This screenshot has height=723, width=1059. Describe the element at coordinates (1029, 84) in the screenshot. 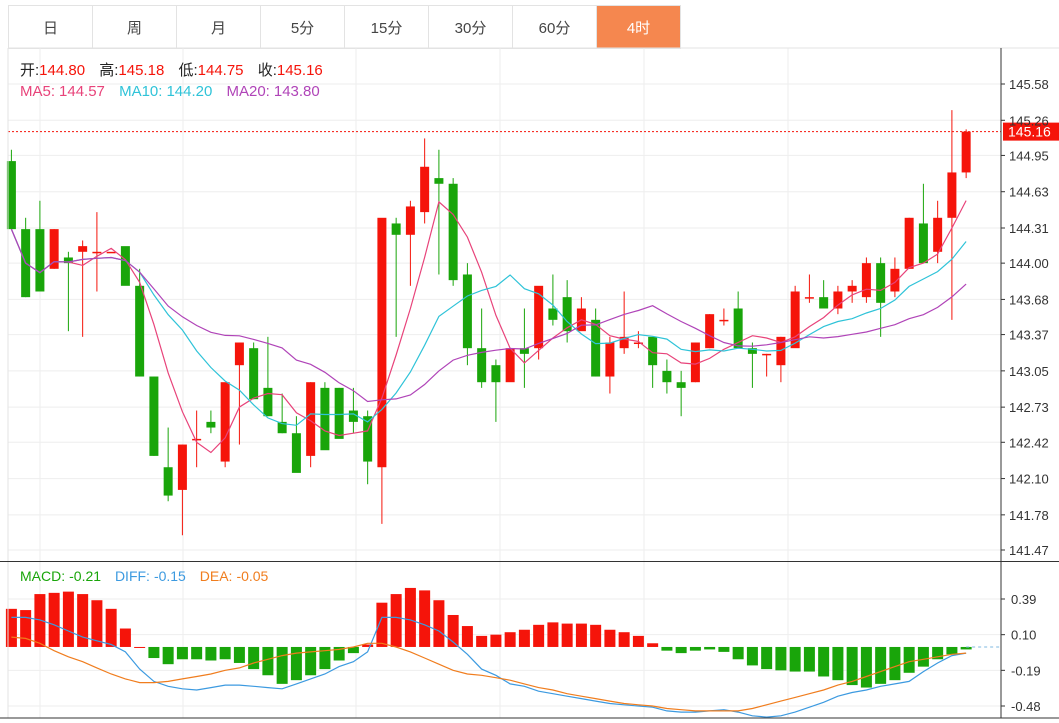

I see `ytick-label-0: 145.58` at that location.